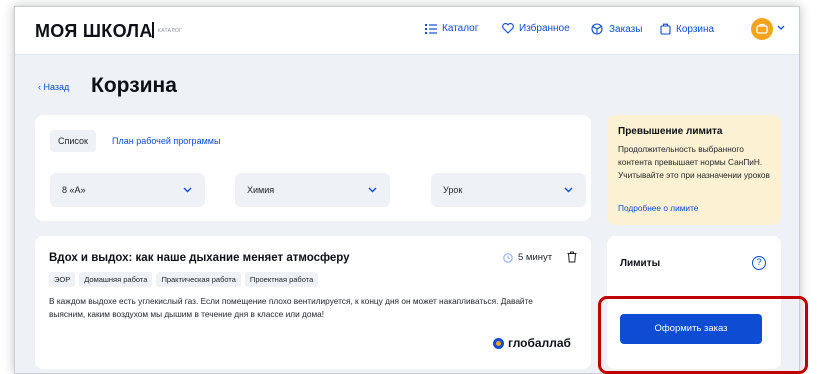 The image size is (820, 374). Describe the element at coordinates (94, 31) in the screenshot. I see `logo: МОЯ ШКОЛА` at that location.